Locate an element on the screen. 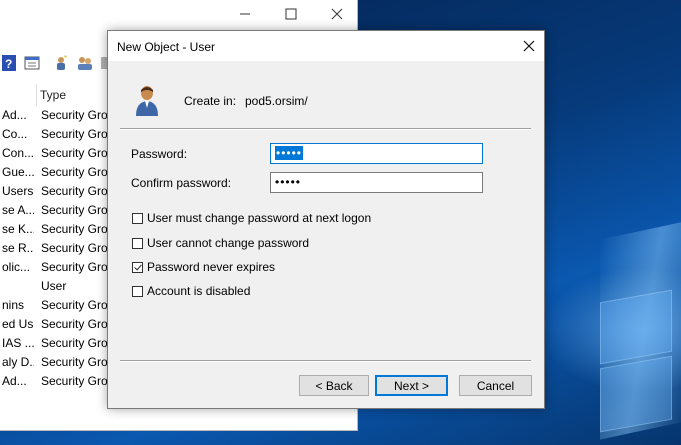  console-titlebar is located at coordinates (178, 14).